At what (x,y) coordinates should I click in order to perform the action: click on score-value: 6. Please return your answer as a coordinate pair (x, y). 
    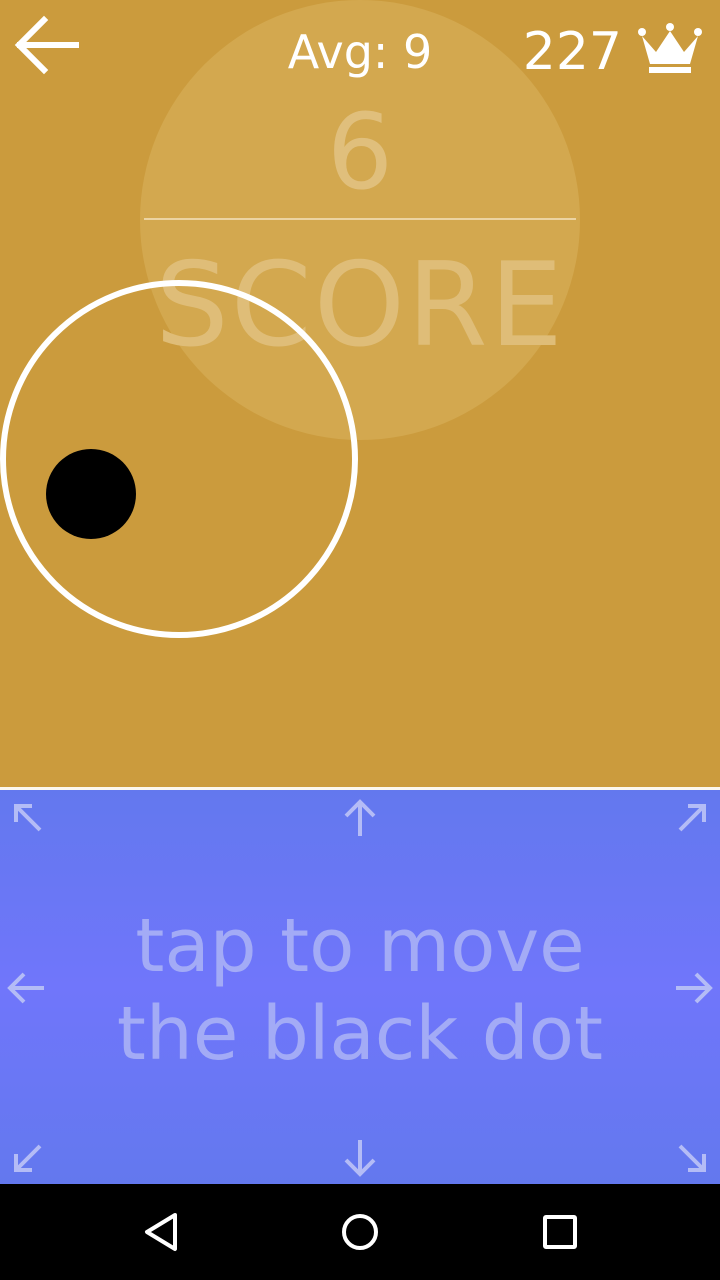
    Looking at the image, I should click on (360, 152).